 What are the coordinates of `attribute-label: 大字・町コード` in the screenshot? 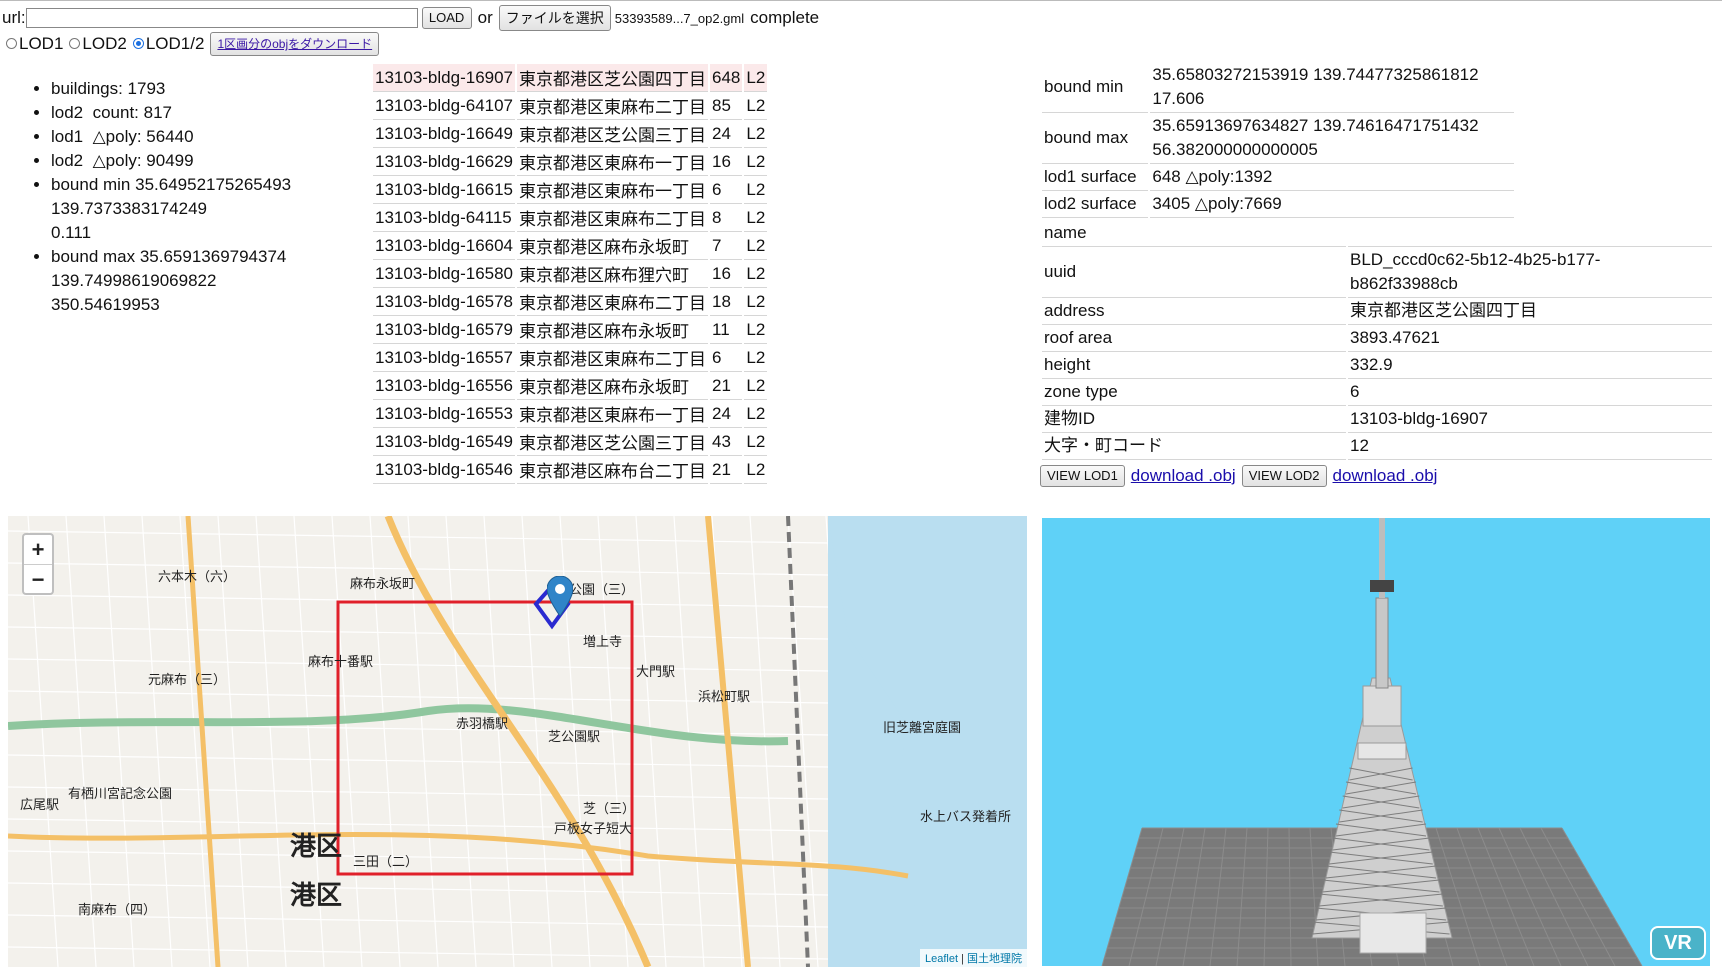 It's located at (1194, 446).